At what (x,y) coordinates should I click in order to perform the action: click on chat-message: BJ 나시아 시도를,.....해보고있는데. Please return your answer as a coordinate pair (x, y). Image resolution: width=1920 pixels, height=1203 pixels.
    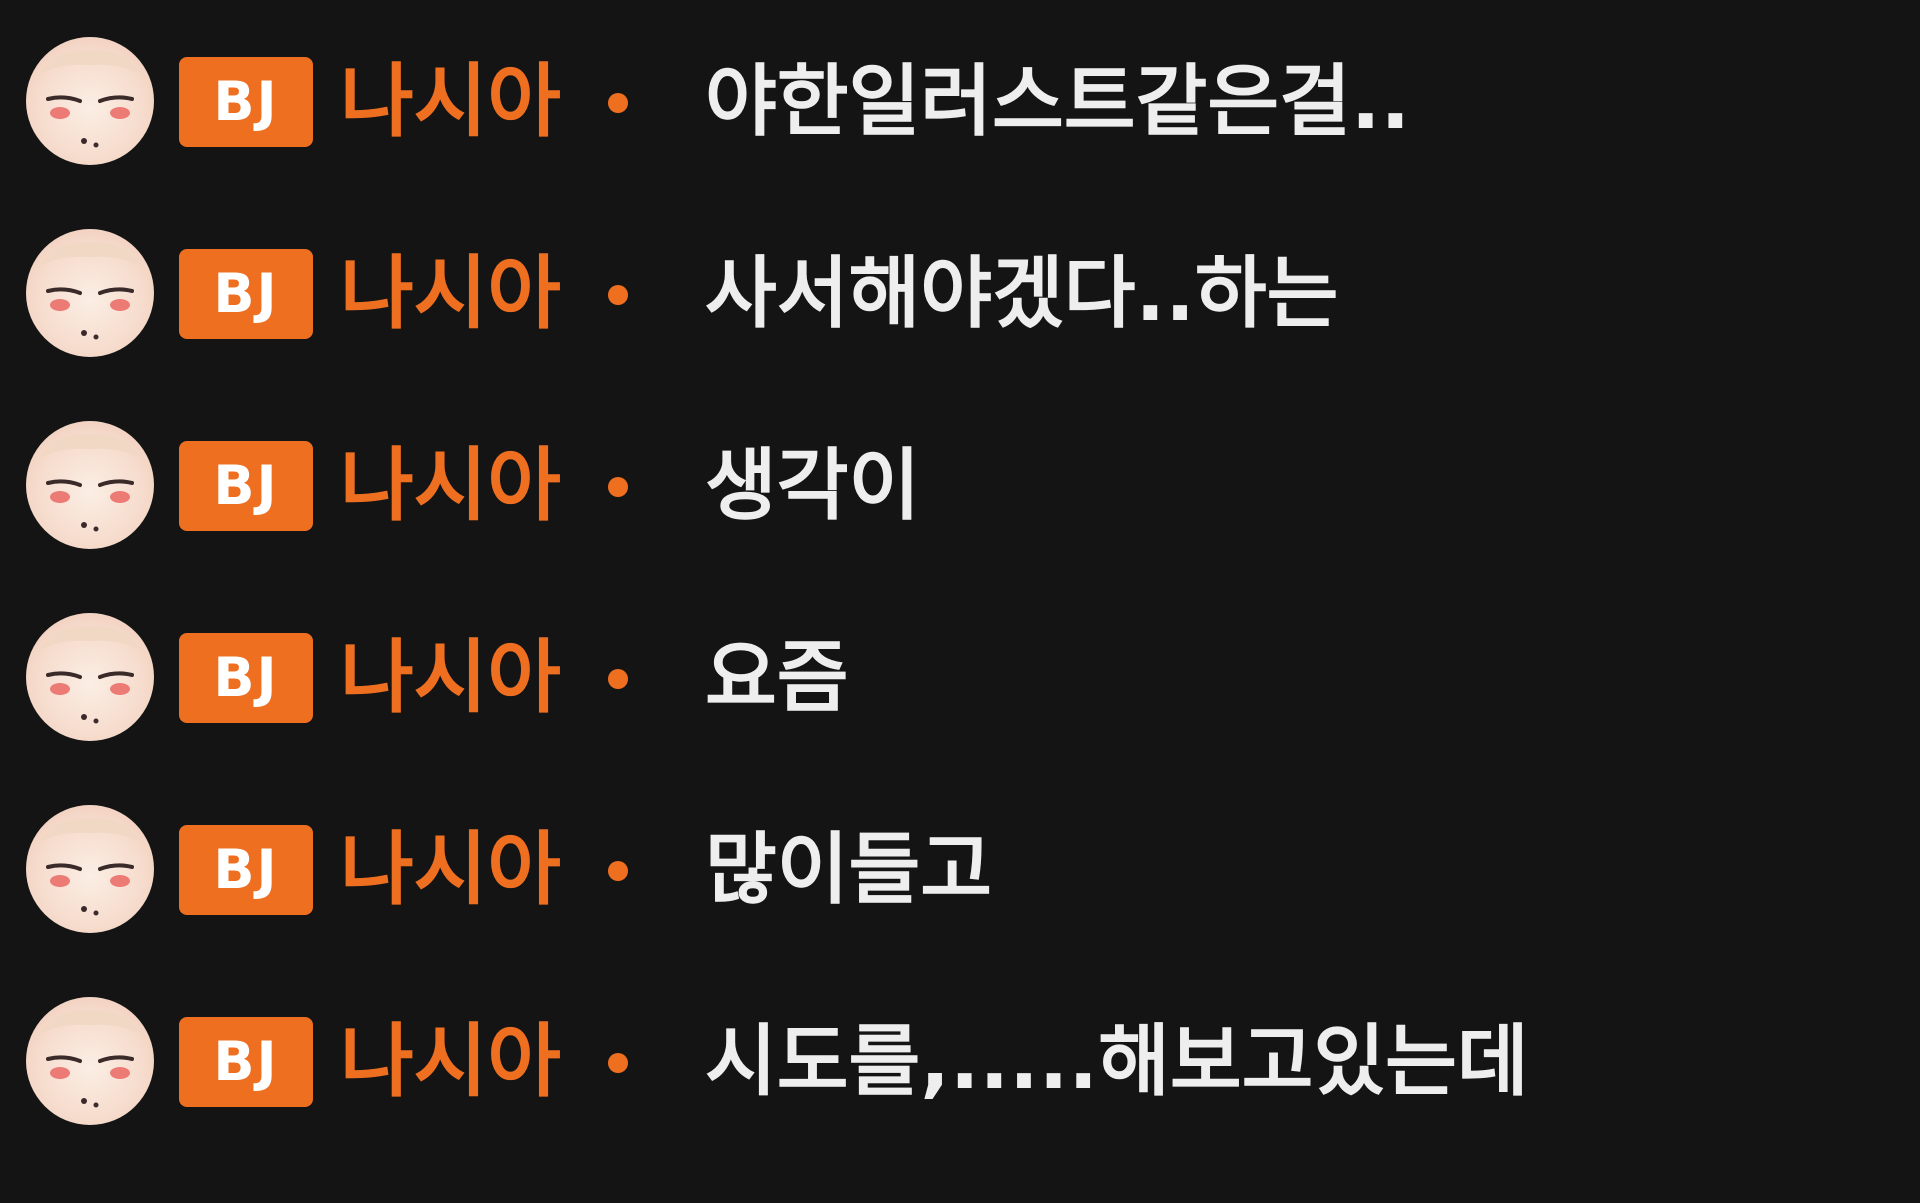
    Looking at the image, I should click on (960, 1063).